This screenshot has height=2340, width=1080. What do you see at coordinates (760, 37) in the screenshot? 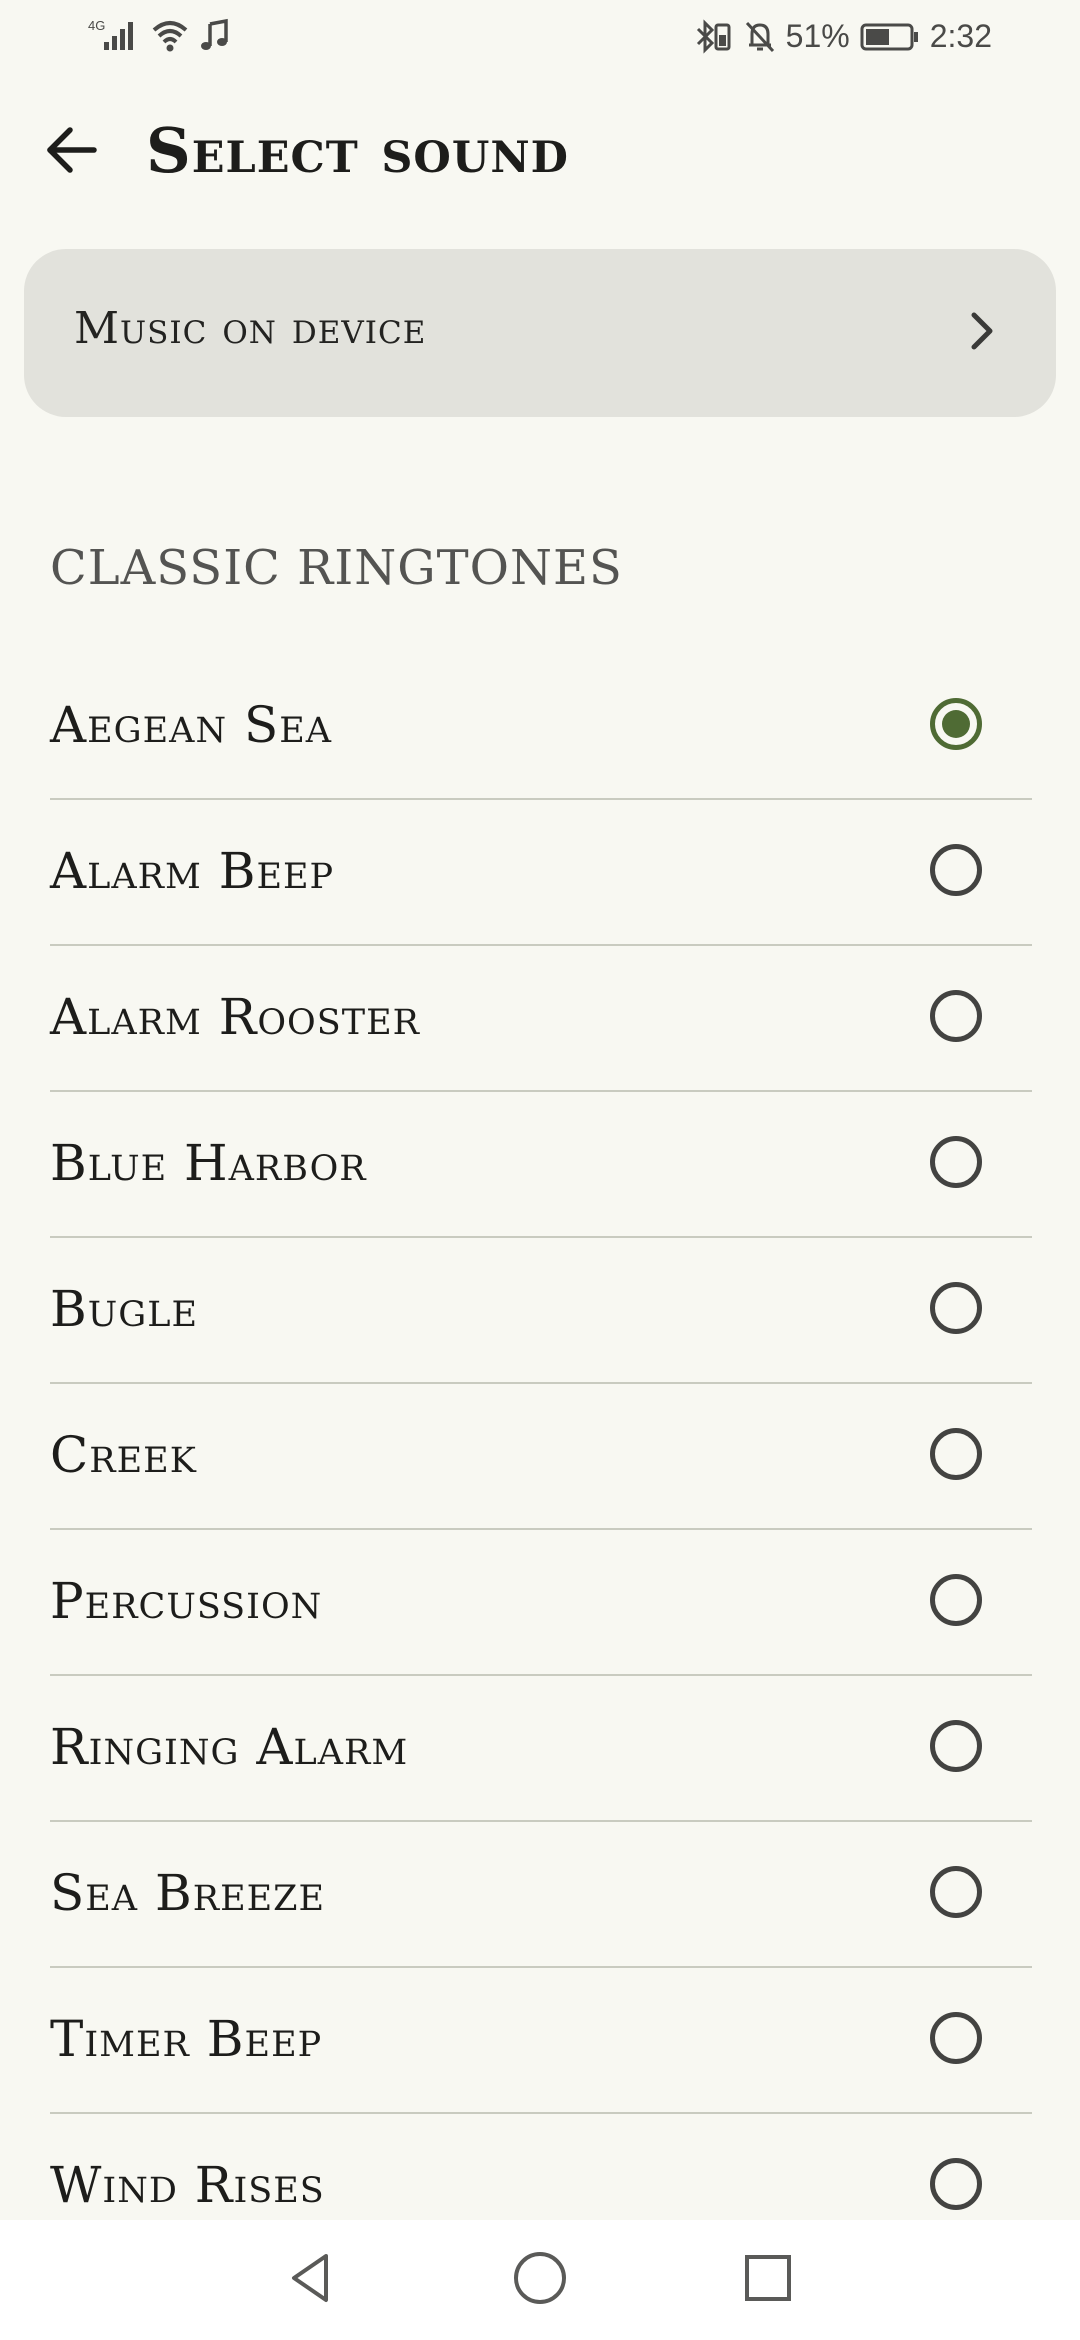
I see `muted-bell-icon` at bounding box center [760, 37].